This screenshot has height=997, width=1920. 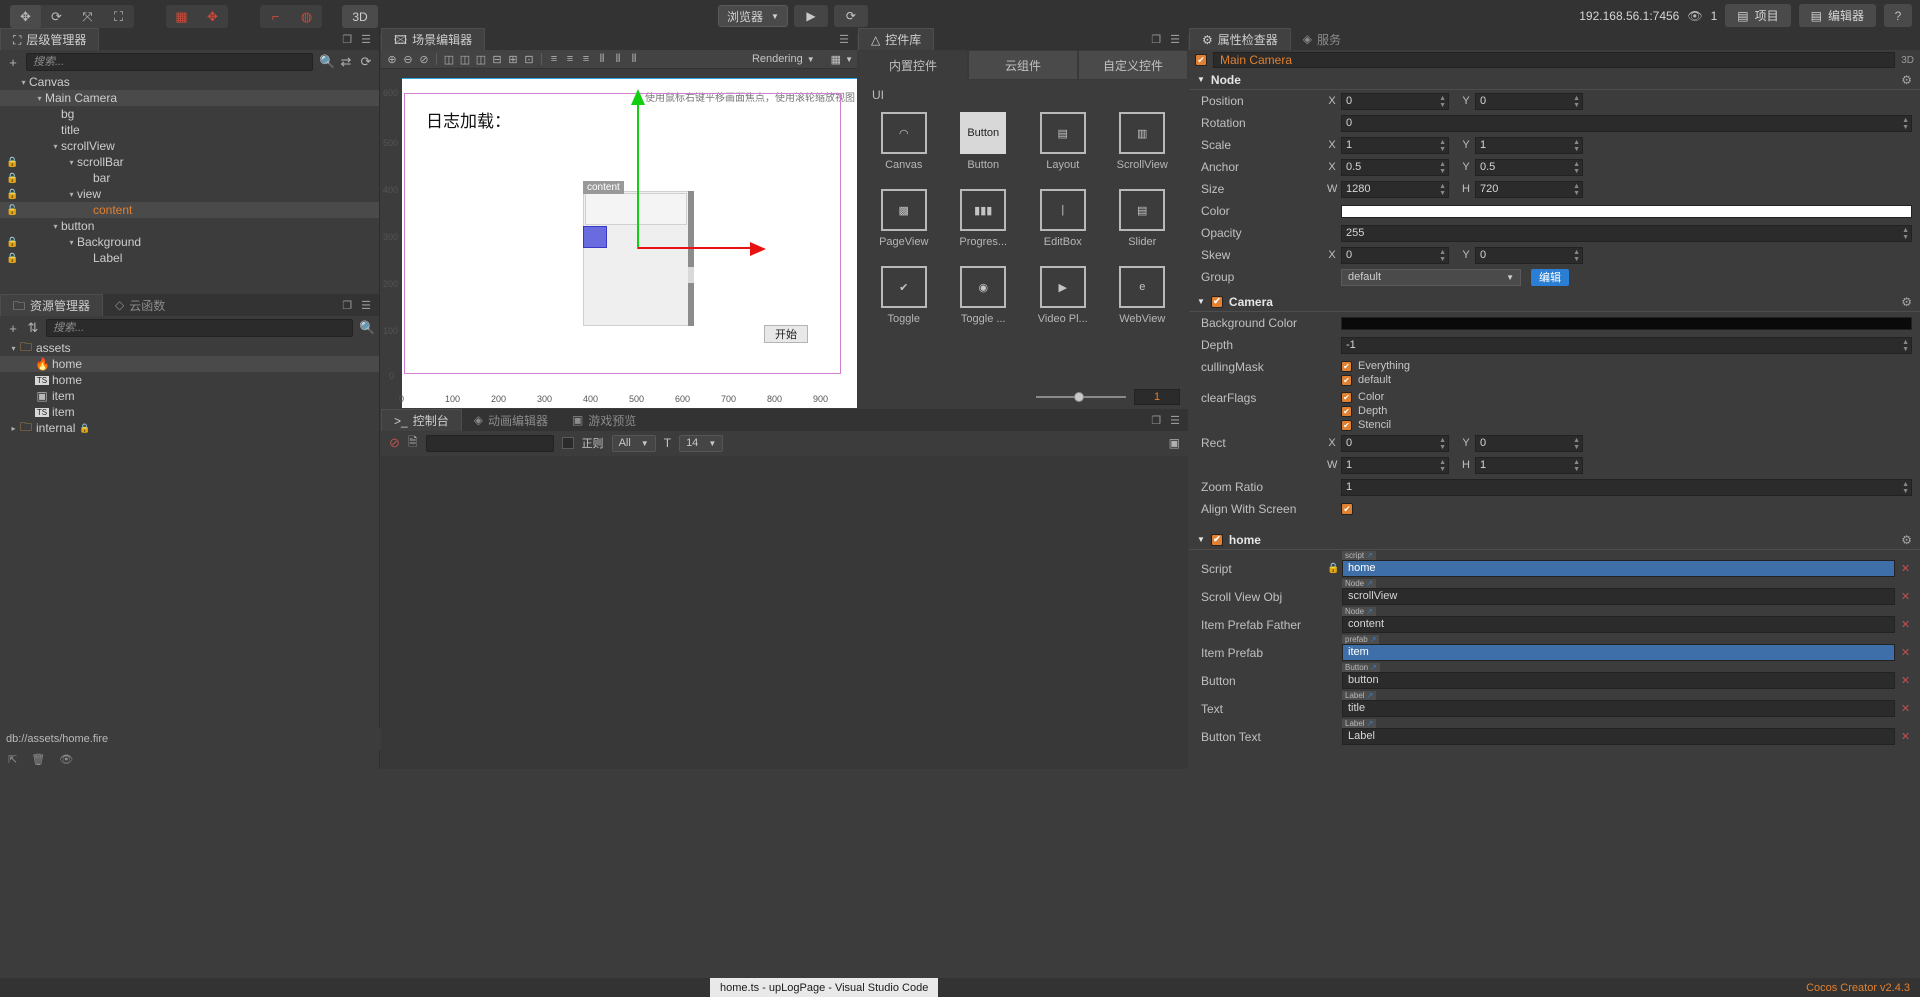 I want to click on skew-x-field: 0 ▲ ▼, so click(x=1395, y=255).